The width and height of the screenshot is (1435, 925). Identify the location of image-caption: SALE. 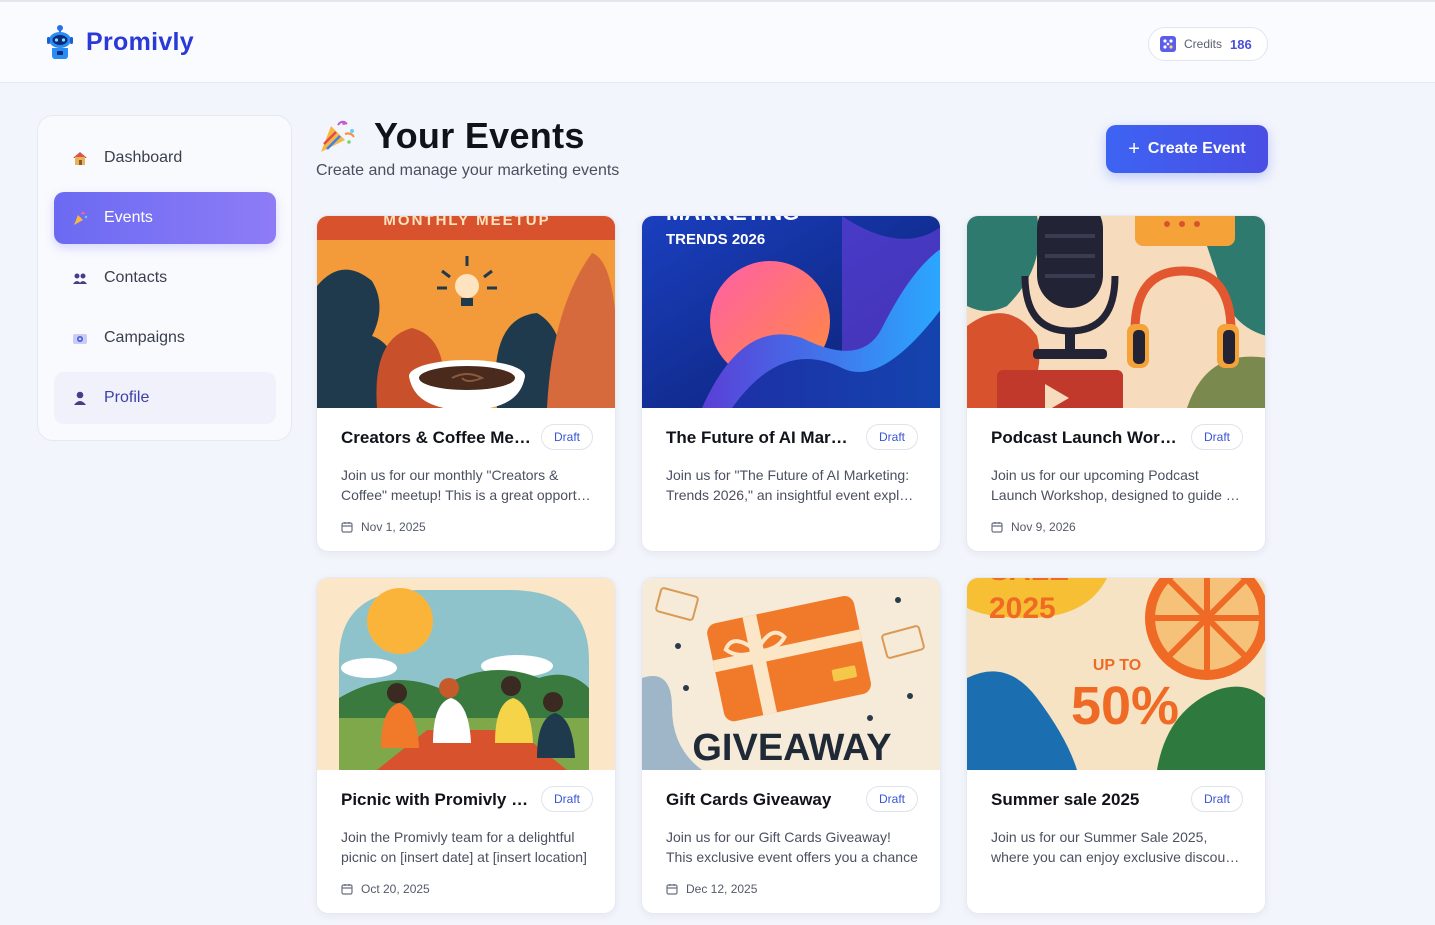
(1029, 582).